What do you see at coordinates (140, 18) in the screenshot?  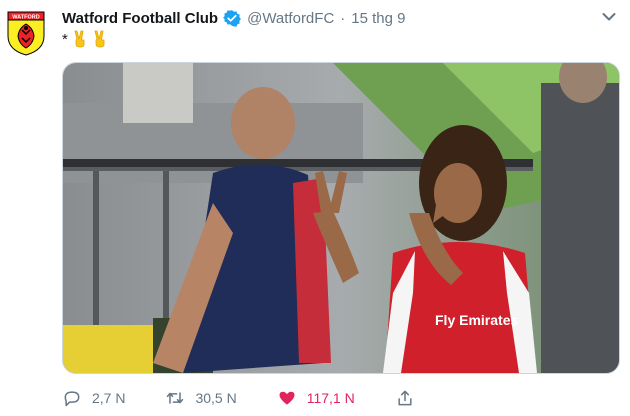 I see `display-name: Watford Football Club` at bounding box center [140, 18].